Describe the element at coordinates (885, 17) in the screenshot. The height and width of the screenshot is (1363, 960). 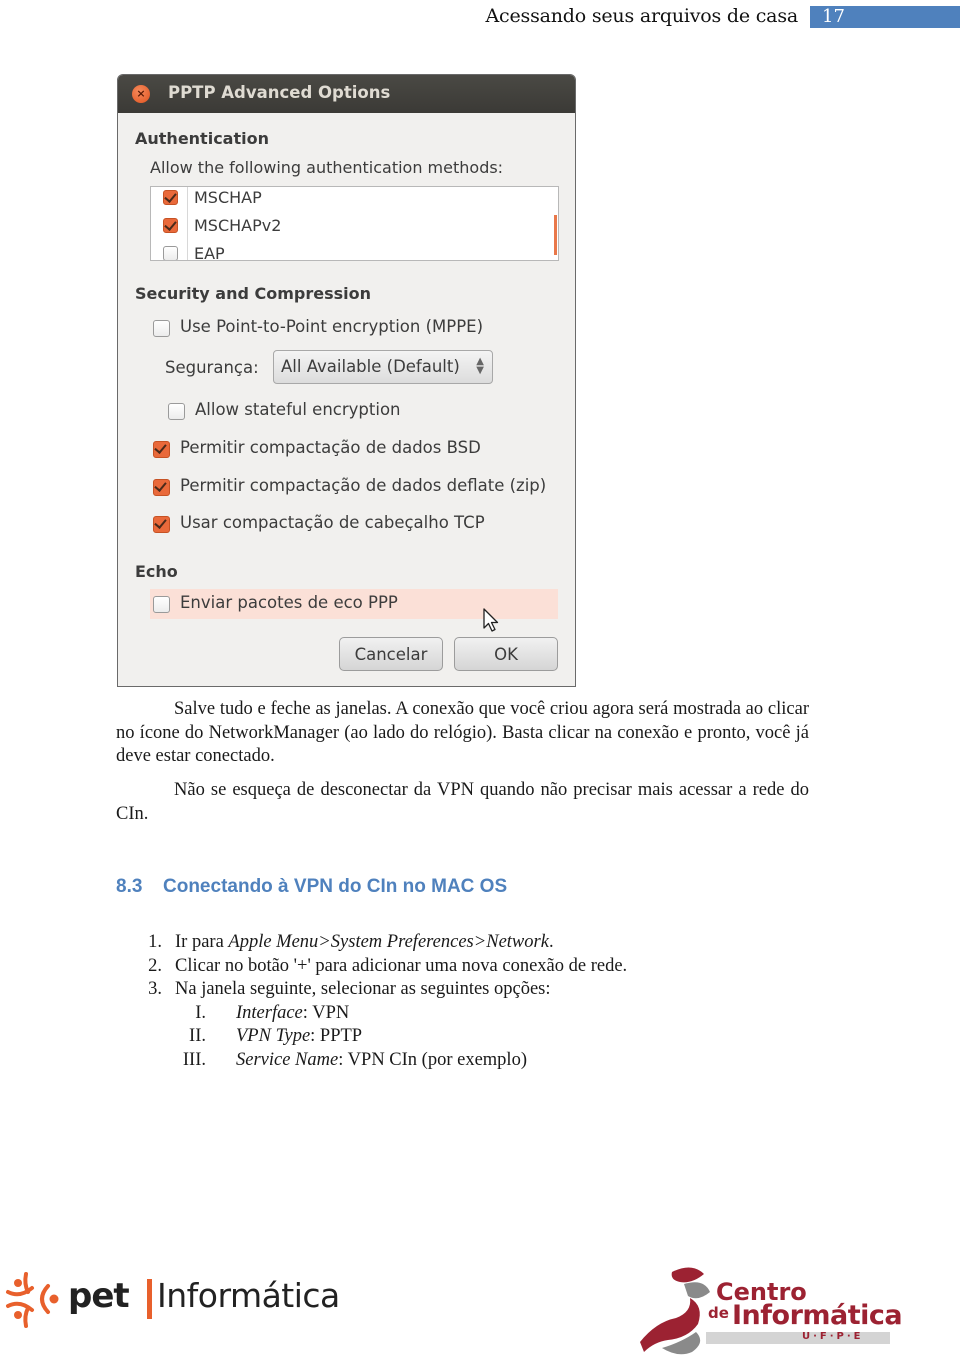
I see `page-number-box: 17` at that location.